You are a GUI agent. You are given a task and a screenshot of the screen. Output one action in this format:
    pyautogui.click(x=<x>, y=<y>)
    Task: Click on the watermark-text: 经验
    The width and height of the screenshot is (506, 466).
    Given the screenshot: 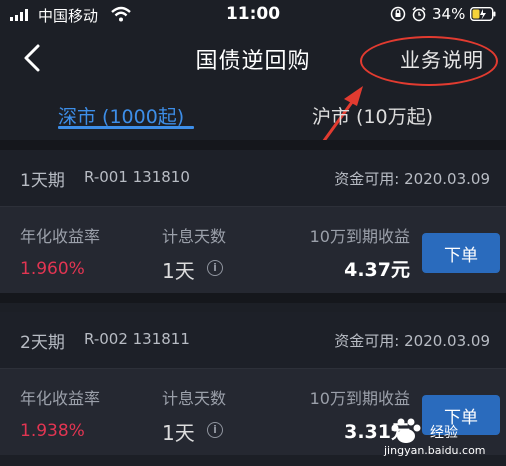 What is the action you would take?
    pyautogui.click(x=444, y=433)
    